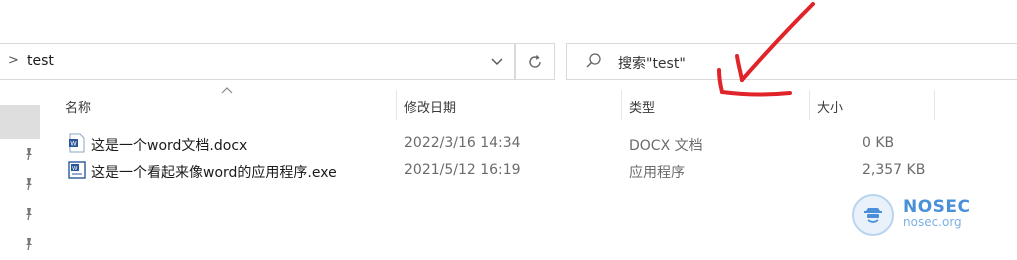 This screenshot has height=260, width=1017. What do you see at coordinates (462, 143) in the screenshot?
I see `file-modified: 2022/3/16 14:34` at bounding box center [462, 143].